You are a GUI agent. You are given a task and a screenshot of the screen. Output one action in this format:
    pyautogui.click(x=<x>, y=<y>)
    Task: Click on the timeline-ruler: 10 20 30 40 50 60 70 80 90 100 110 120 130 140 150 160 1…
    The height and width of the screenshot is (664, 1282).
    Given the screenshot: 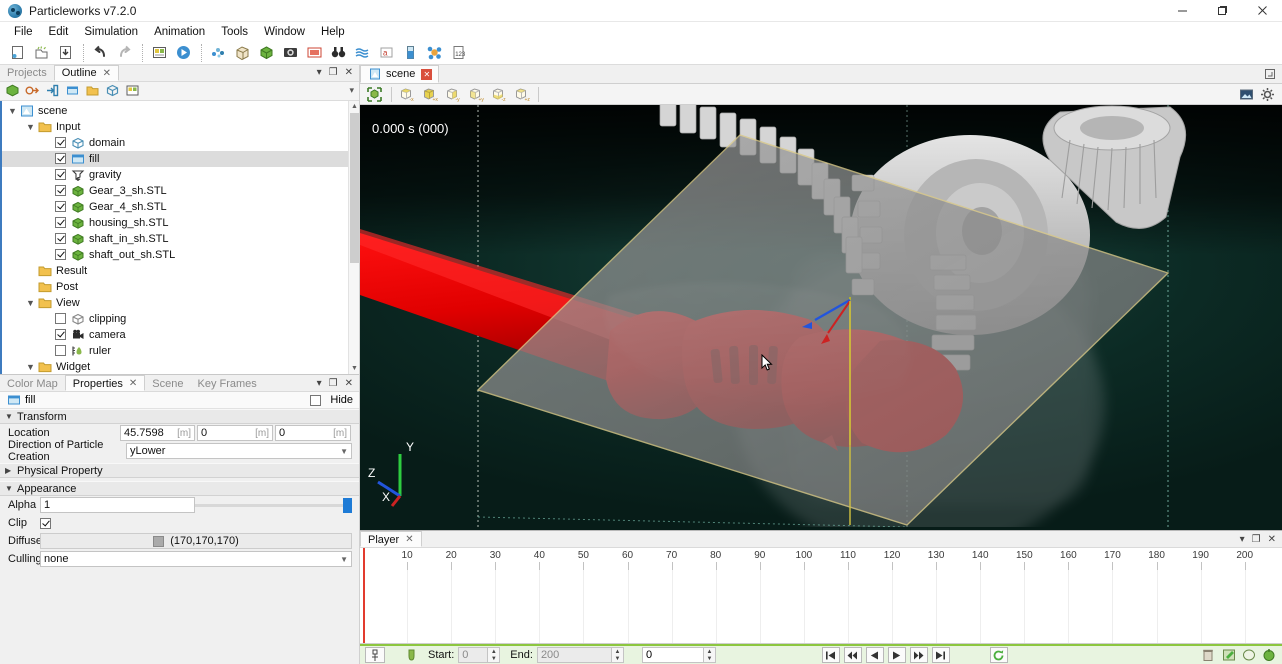 What is the action you would take?
    pyautogui.click(x=821, y=559)
    